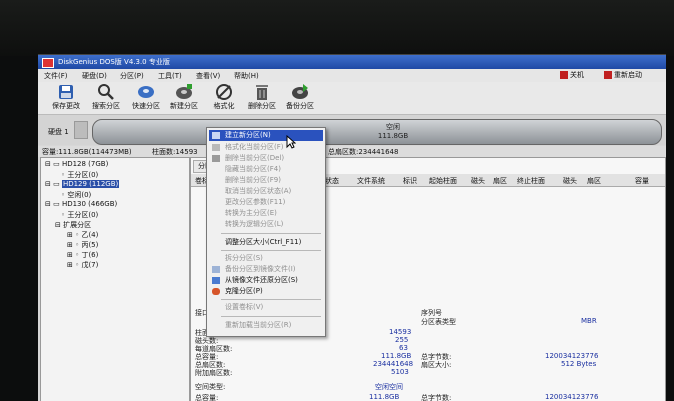 Image resolution: width=674 pixels, height=401 pixels. Describe the element at coordinates (266, 258) in the screenshot. I see `menu-split-partition: 拆分分区(S)` at that location.